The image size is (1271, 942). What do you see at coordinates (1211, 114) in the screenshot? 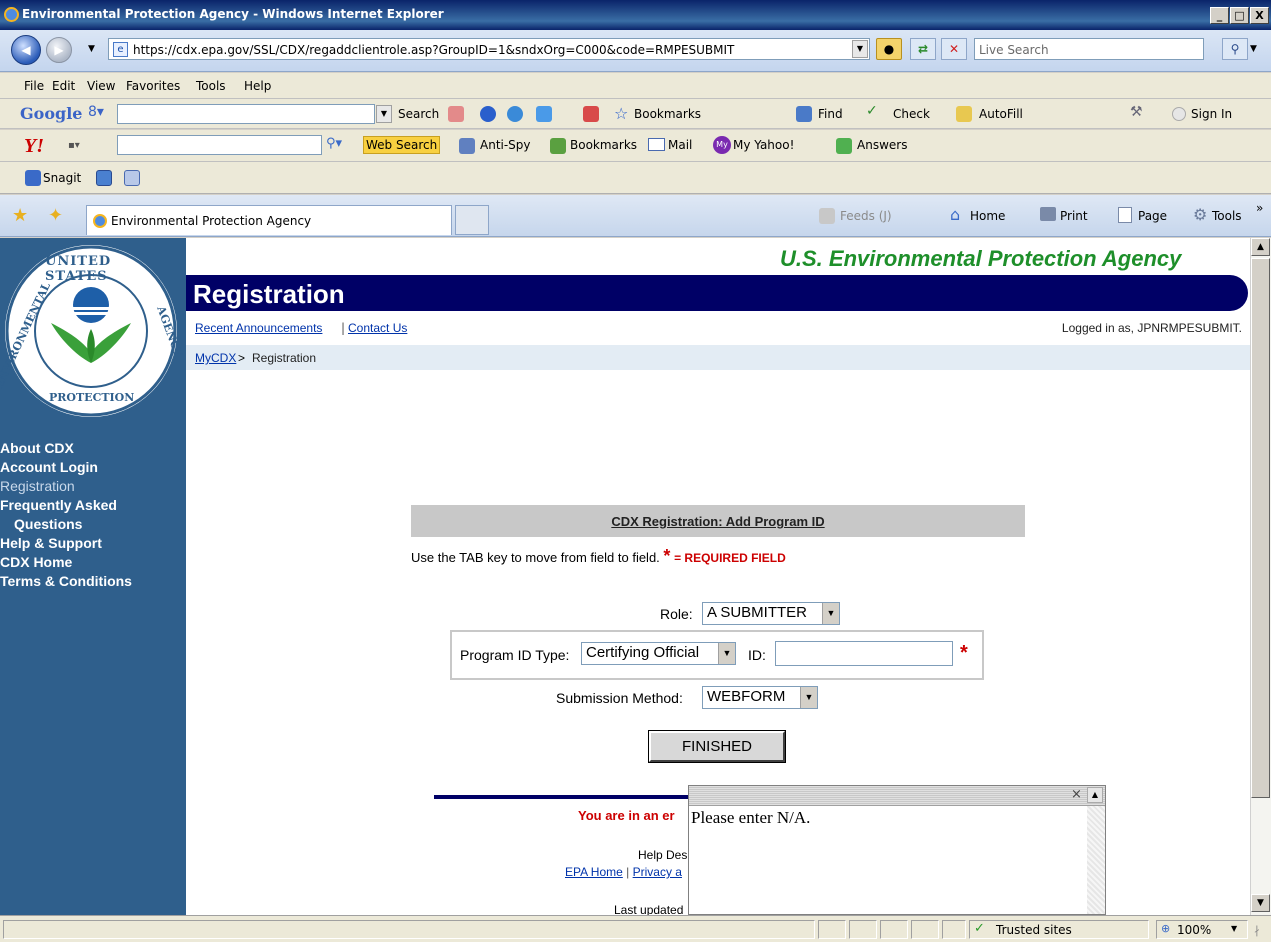
I see `sign-in-button: Sign In` at bounding box center [1211, 114].